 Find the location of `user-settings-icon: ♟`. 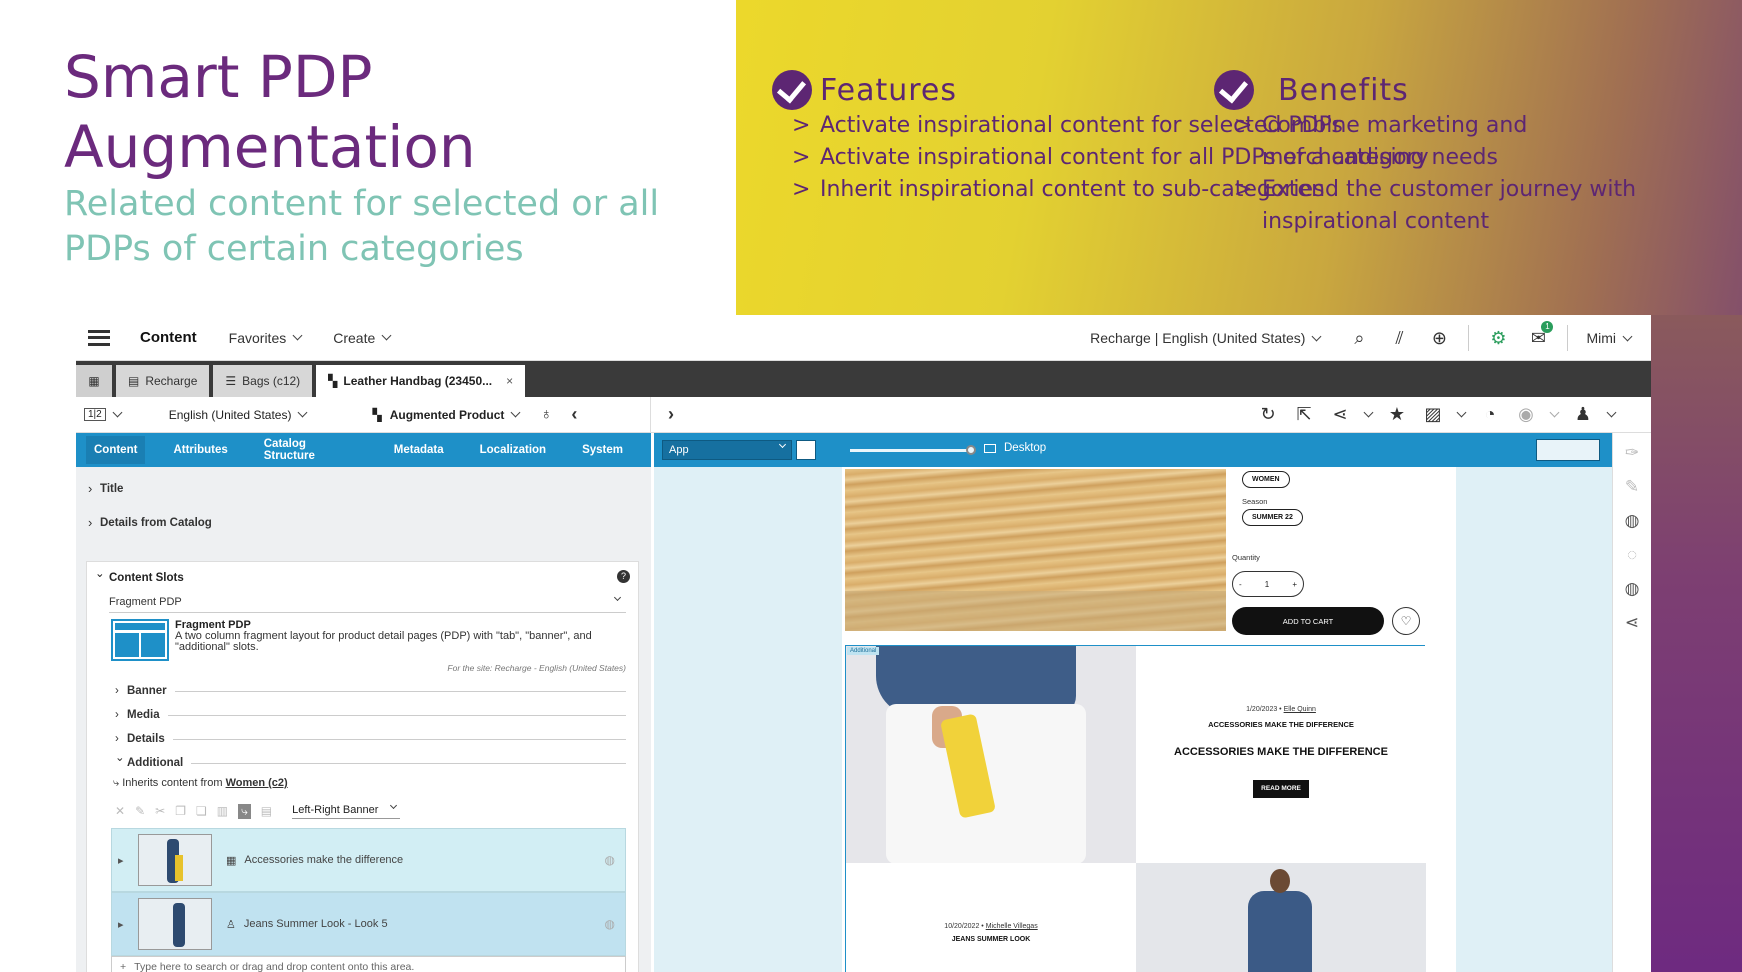

user-settings-icon: ♟ is located at coordinates (1583, 415).